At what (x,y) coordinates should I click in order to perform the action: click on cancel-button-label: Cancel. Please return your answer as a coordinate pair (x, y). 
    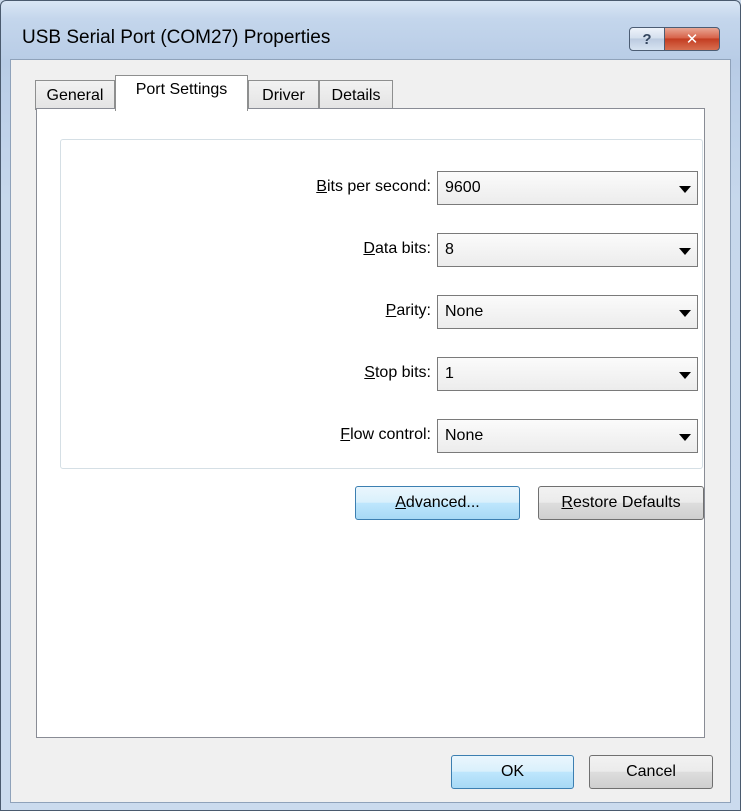
    Looking at the image, I should click on (651, 771).